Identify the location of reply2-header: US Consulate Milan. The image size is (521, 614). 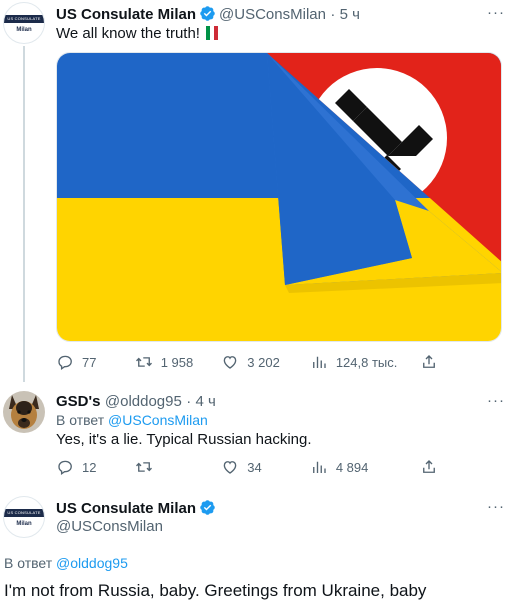
(137, 508).